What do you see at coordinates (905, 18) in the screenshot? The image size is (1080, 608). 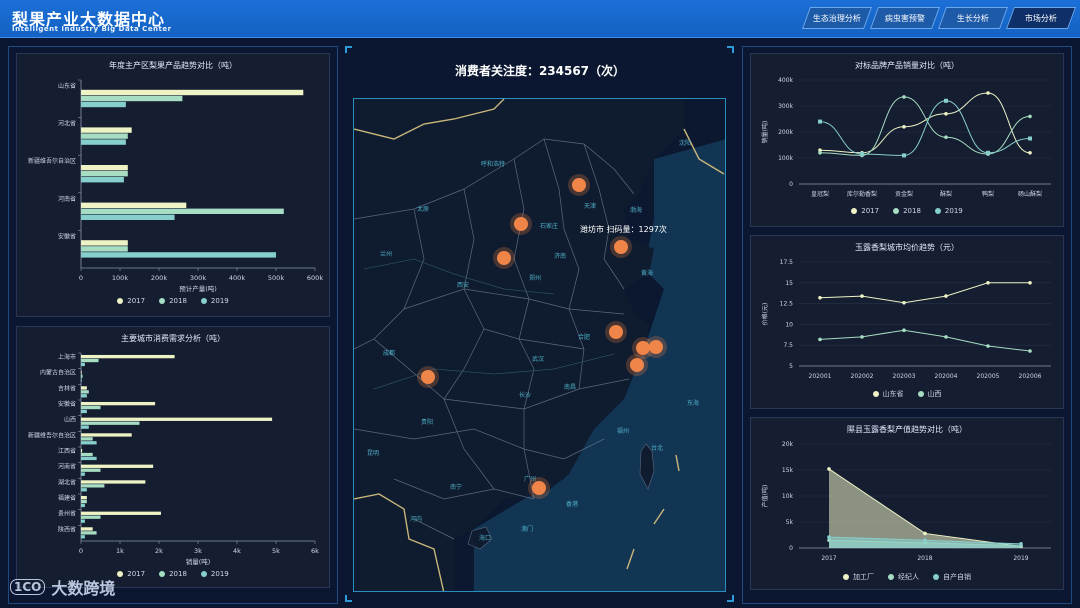 I see `tab-pest-warning: 病虫害预警` at bounding box center [905, 18].